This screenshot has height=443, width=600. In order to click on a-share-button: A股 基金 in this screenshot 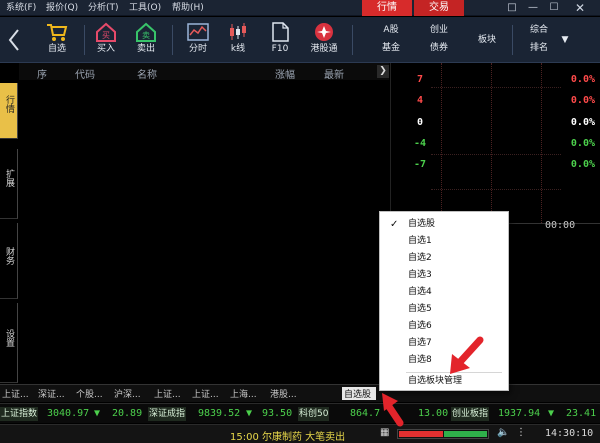, I will do `click(391, 39)`.